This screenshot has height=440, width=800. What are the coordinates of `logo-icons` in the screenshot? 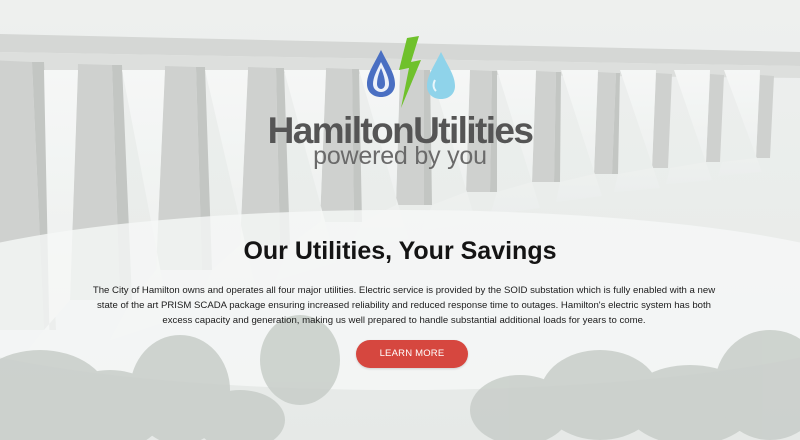 It's located at (411, 72).